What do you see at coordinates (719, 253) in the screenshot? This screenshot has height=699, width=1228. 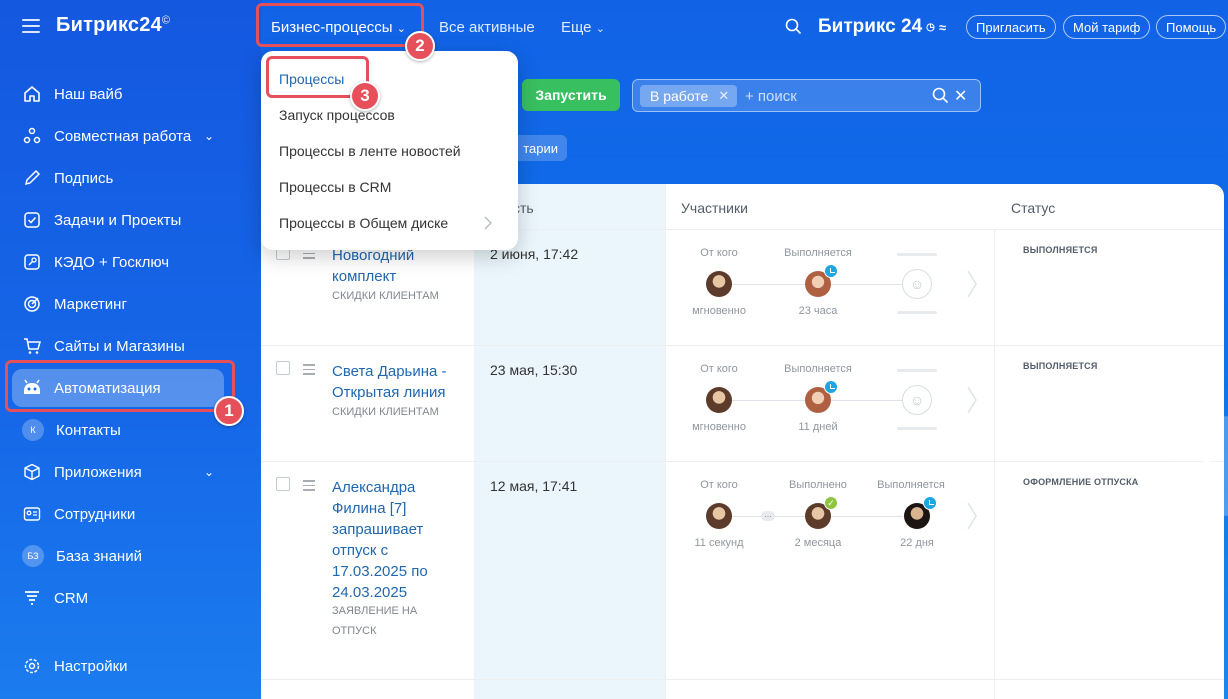 I see `from-label: От кого` at bounding box center [719, 253].